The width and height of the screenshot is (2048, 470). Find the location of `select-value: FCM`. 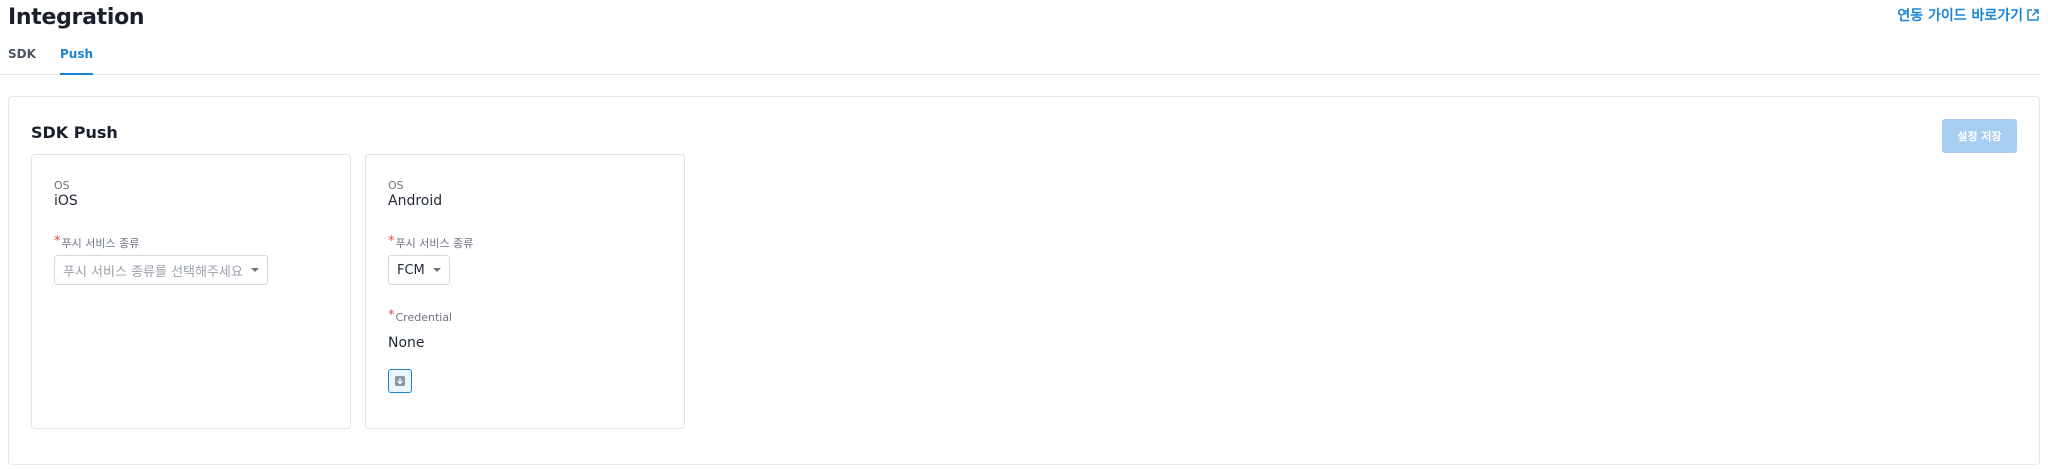

select-value: FCM is located at coordinates (411, 270).